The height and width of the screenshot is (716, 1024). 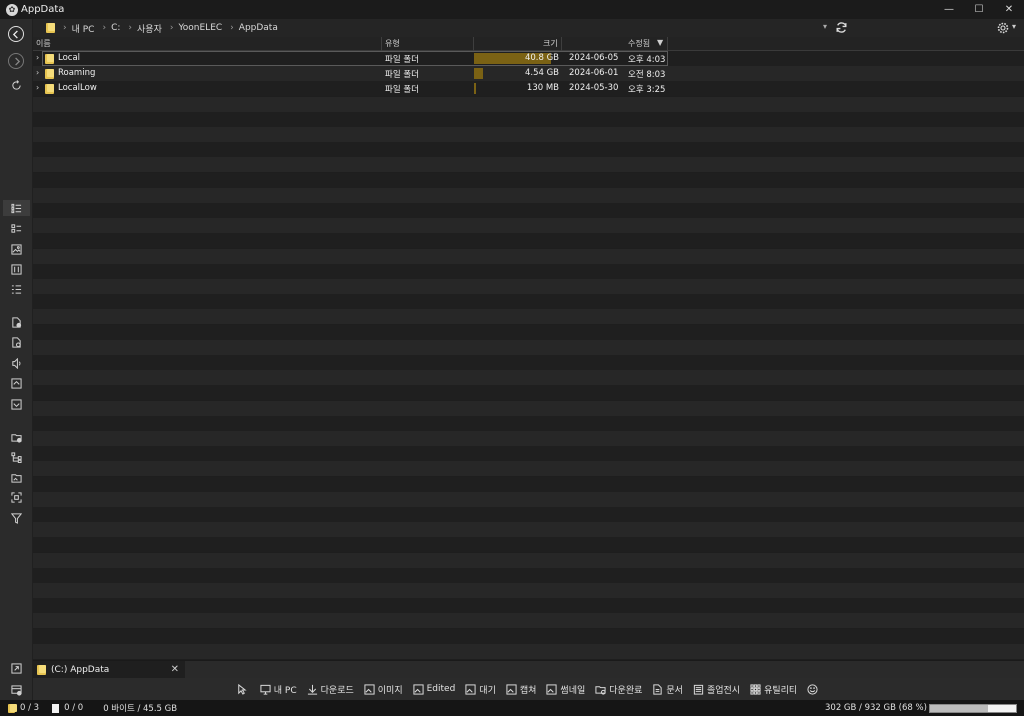 What do you see at coordinates (511, 689) in the screenshot?
I see `image-icon` at bounding box center [511, 689].